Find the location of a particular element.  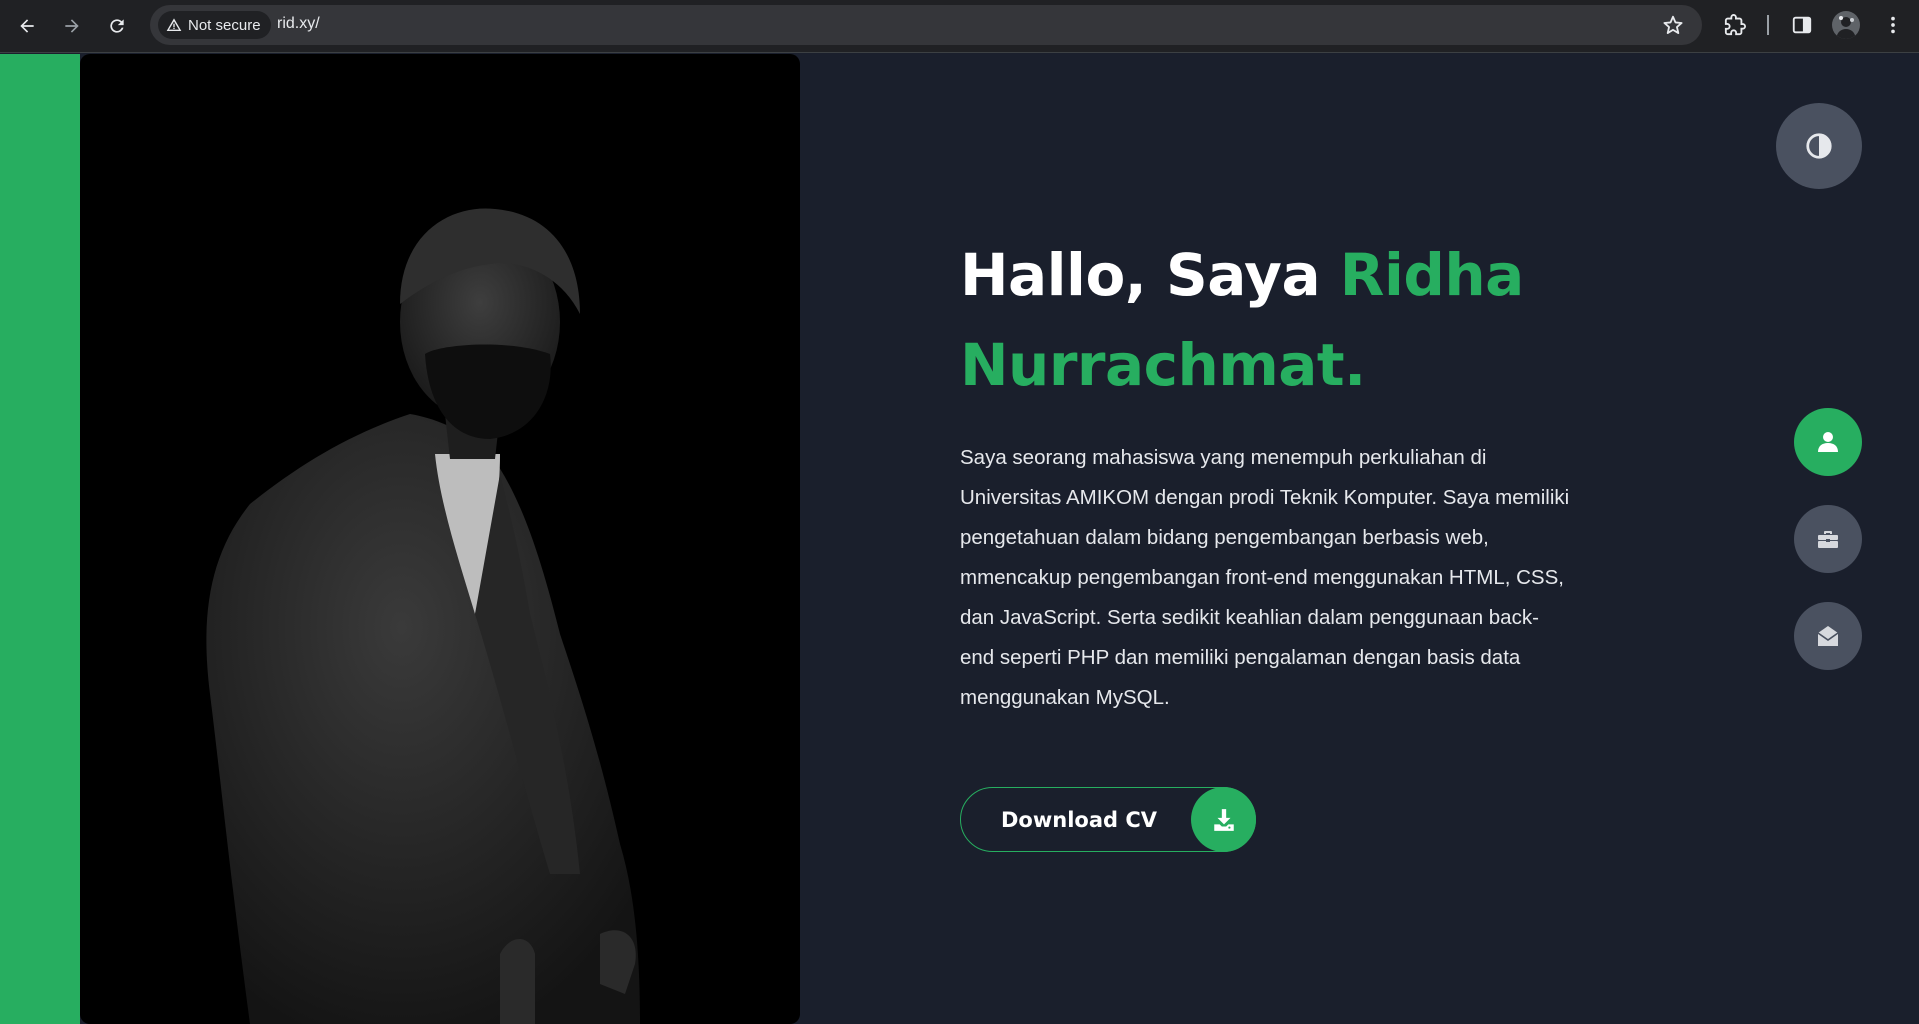

reload-icon is located at coordinates (117, 26).